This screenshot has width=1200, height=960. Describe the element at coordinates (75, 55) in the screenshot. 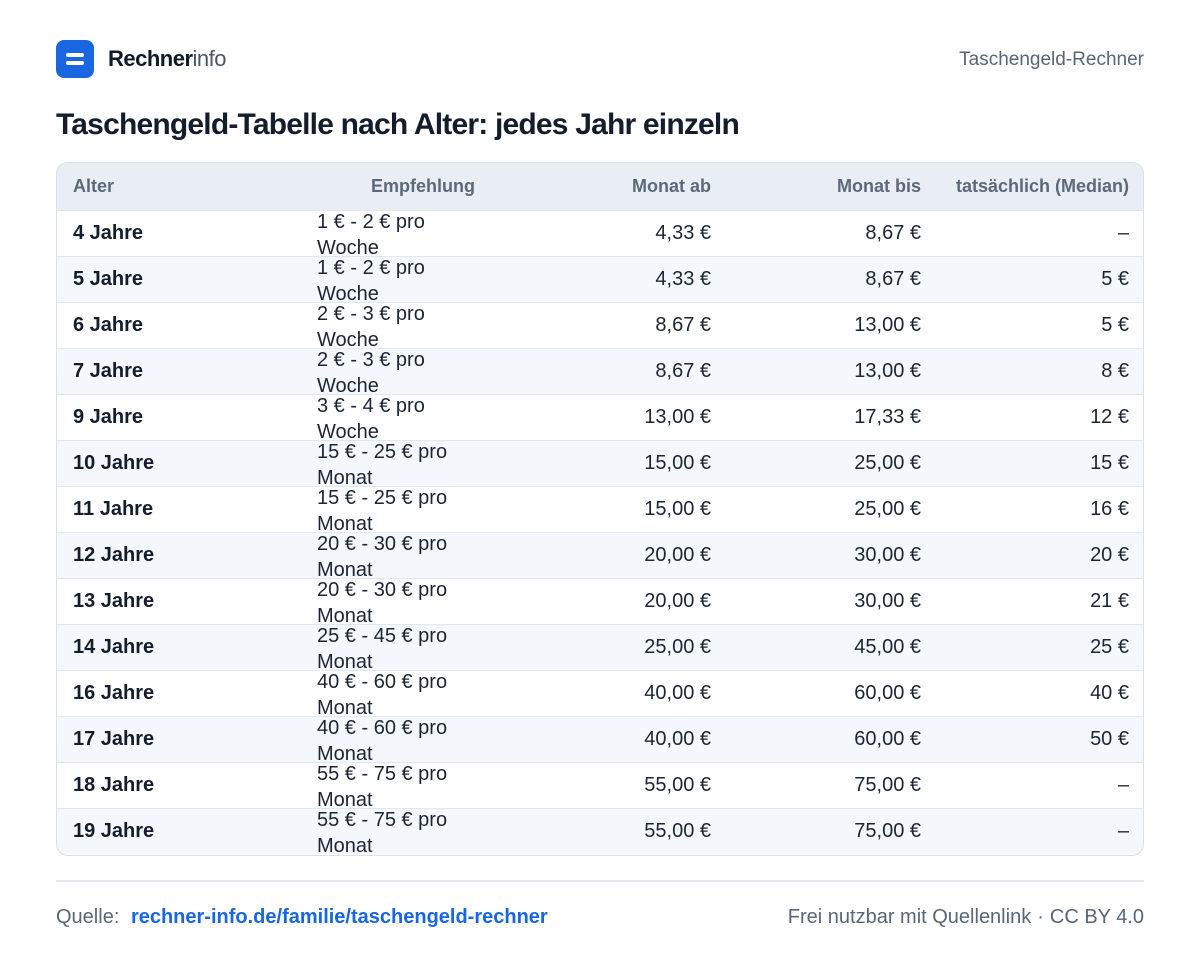

I see `logo-bar-top` at that location.